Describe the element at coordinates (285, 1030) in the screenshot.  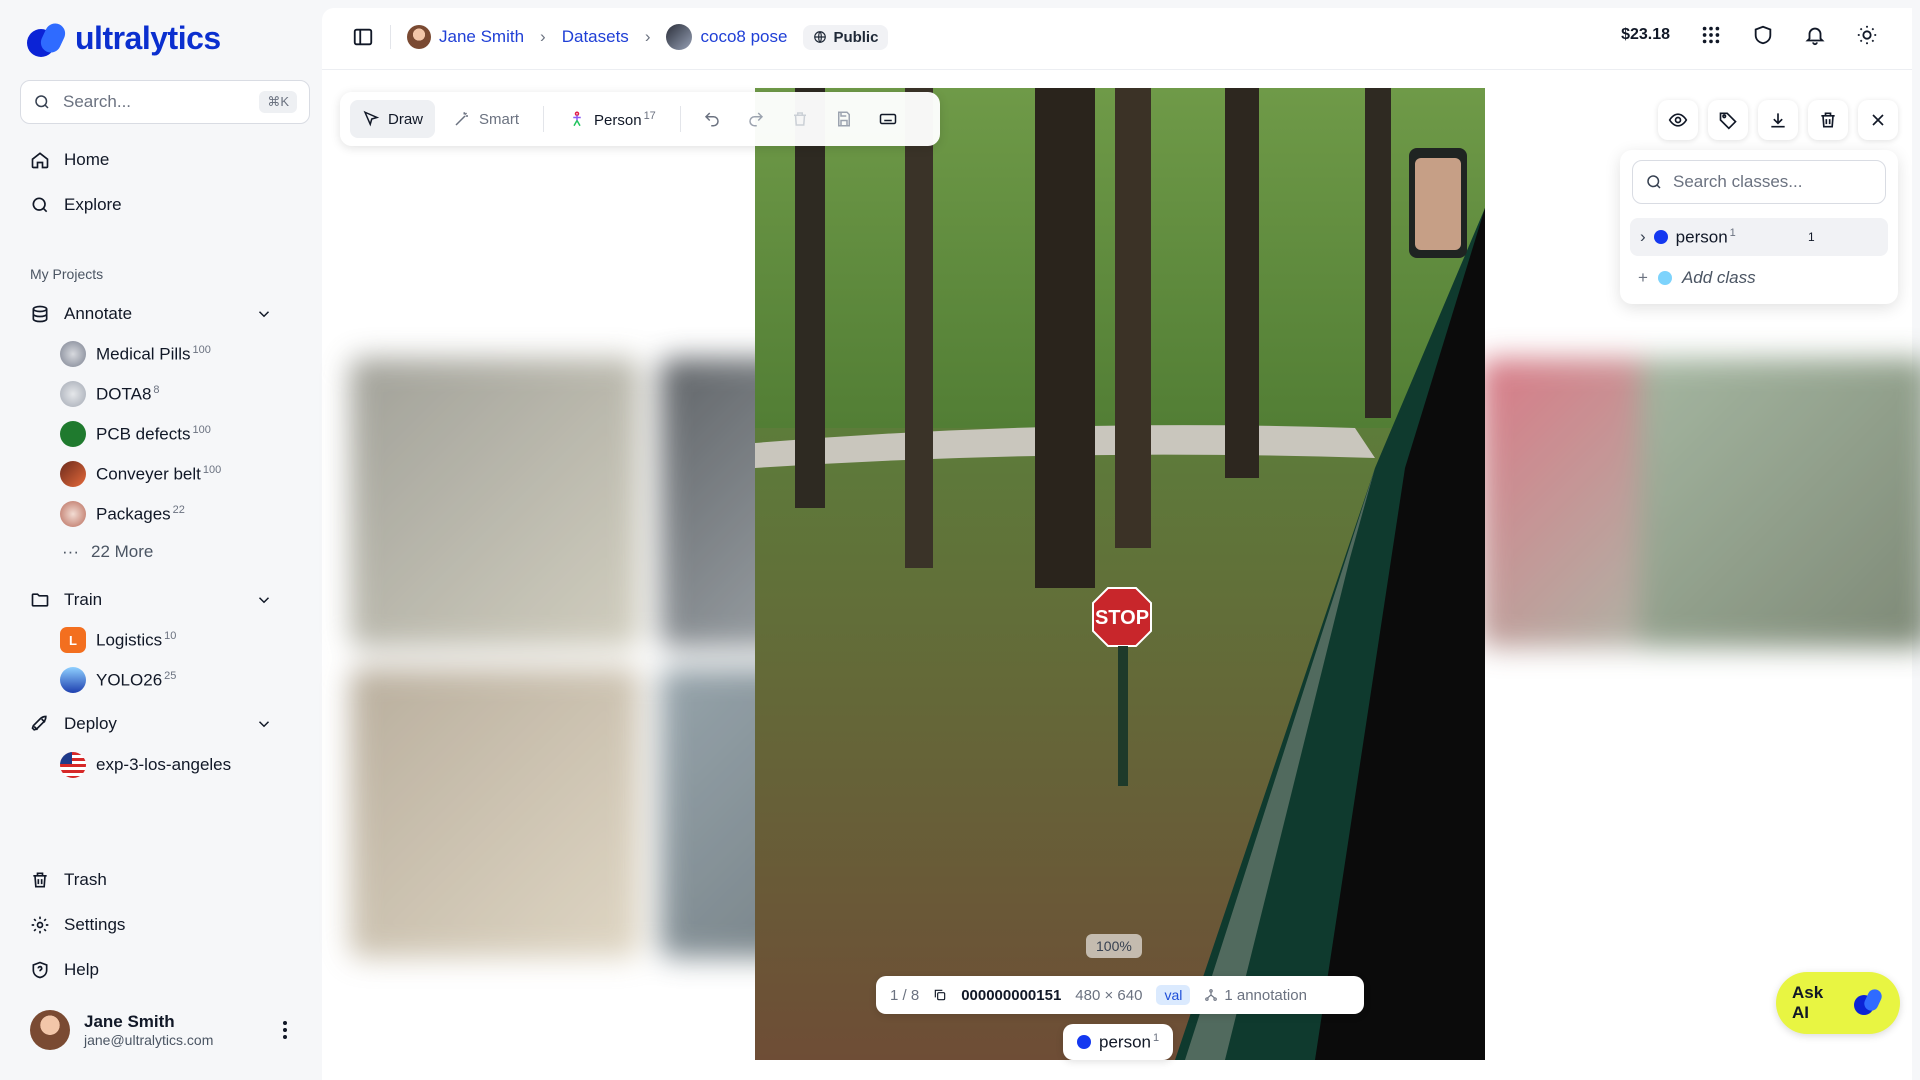
I see `more-vertical-icon` at that location.